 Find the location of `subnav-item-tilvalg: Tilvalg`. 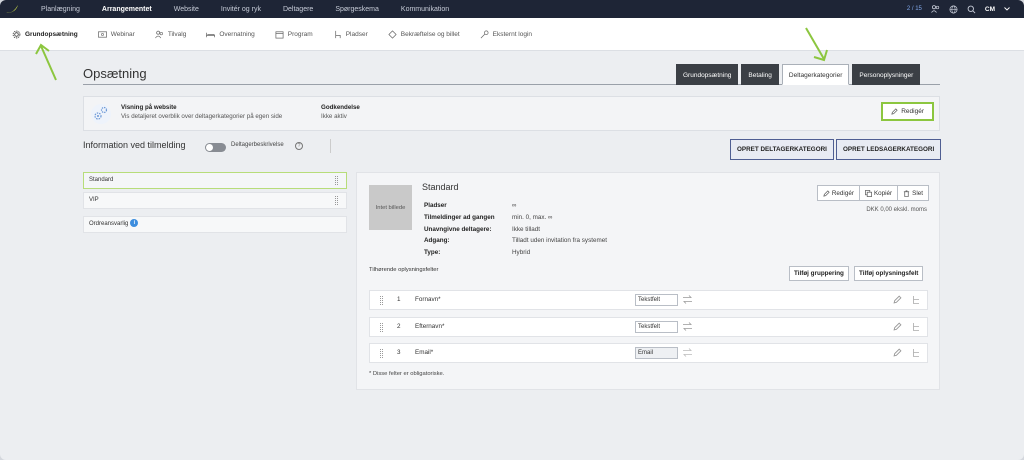

subnav-item-tilvalg: Tilvalg is located at coordinates (171, 34).